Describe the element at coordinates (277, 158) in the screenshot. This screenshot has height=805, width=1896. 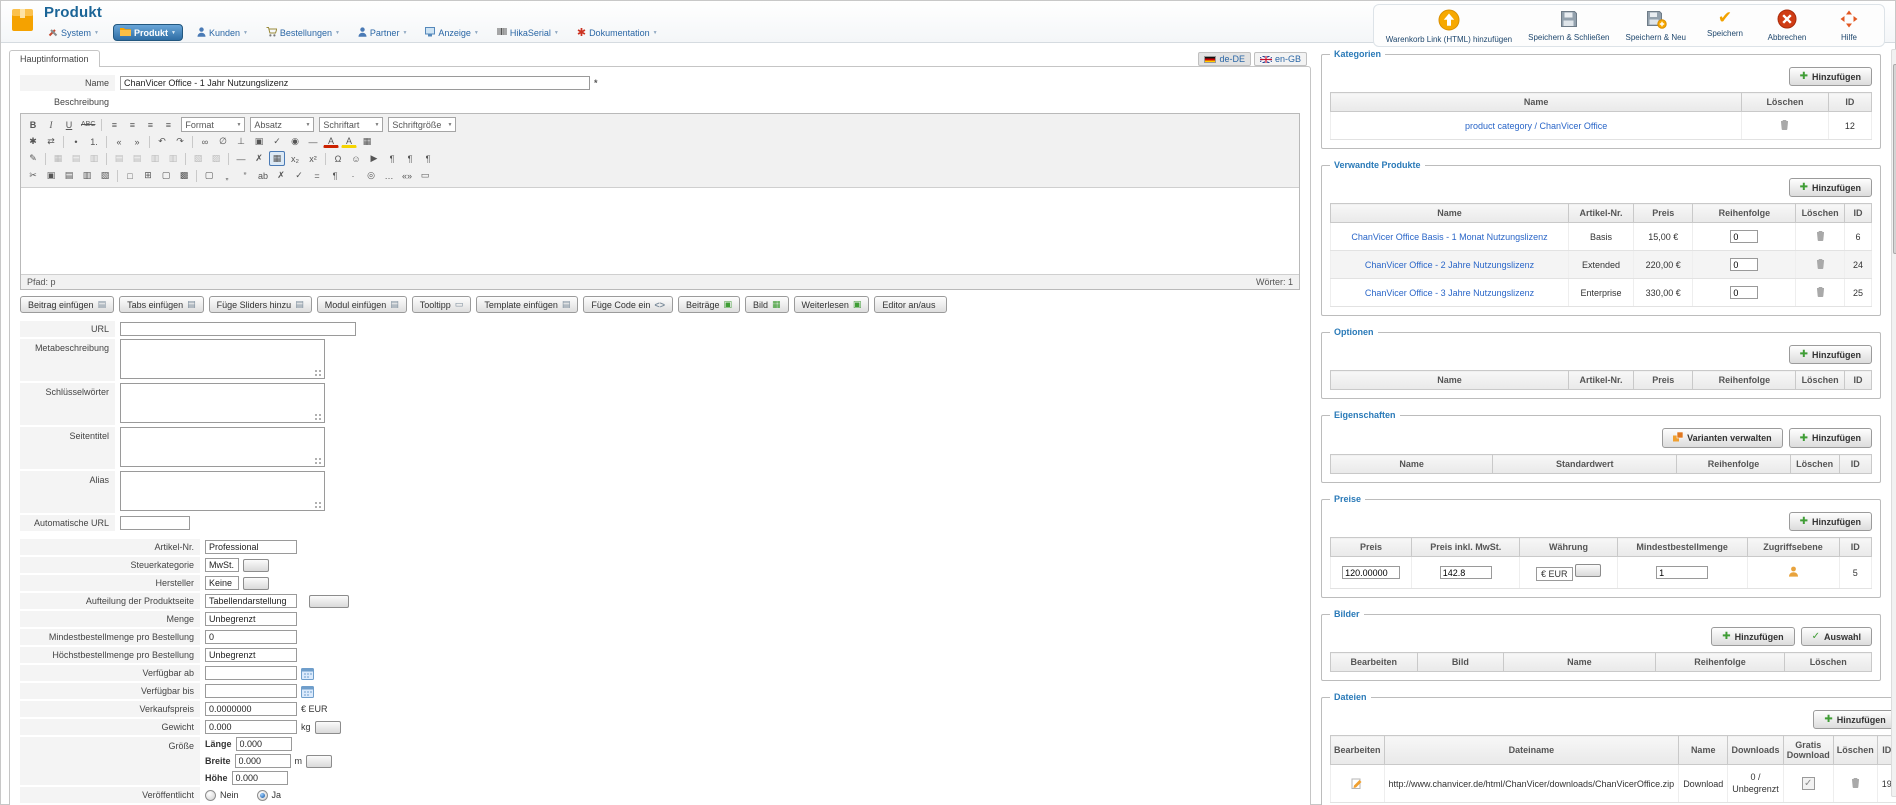
I see `tablegrid2-icon: ▦` at that location.